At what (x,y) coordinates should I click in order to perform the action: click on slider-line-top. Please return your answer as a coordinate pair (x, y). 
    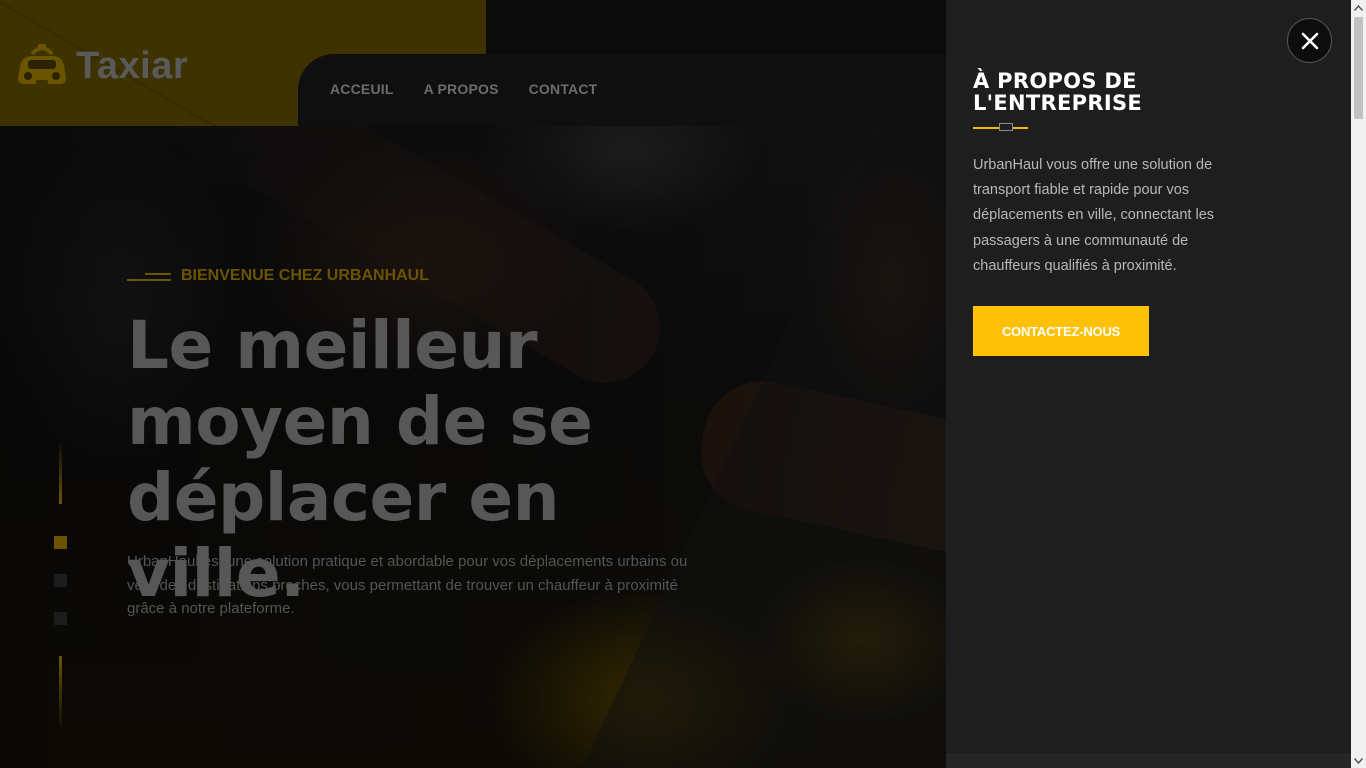
    Looking at the image, I should click on (60, 472).